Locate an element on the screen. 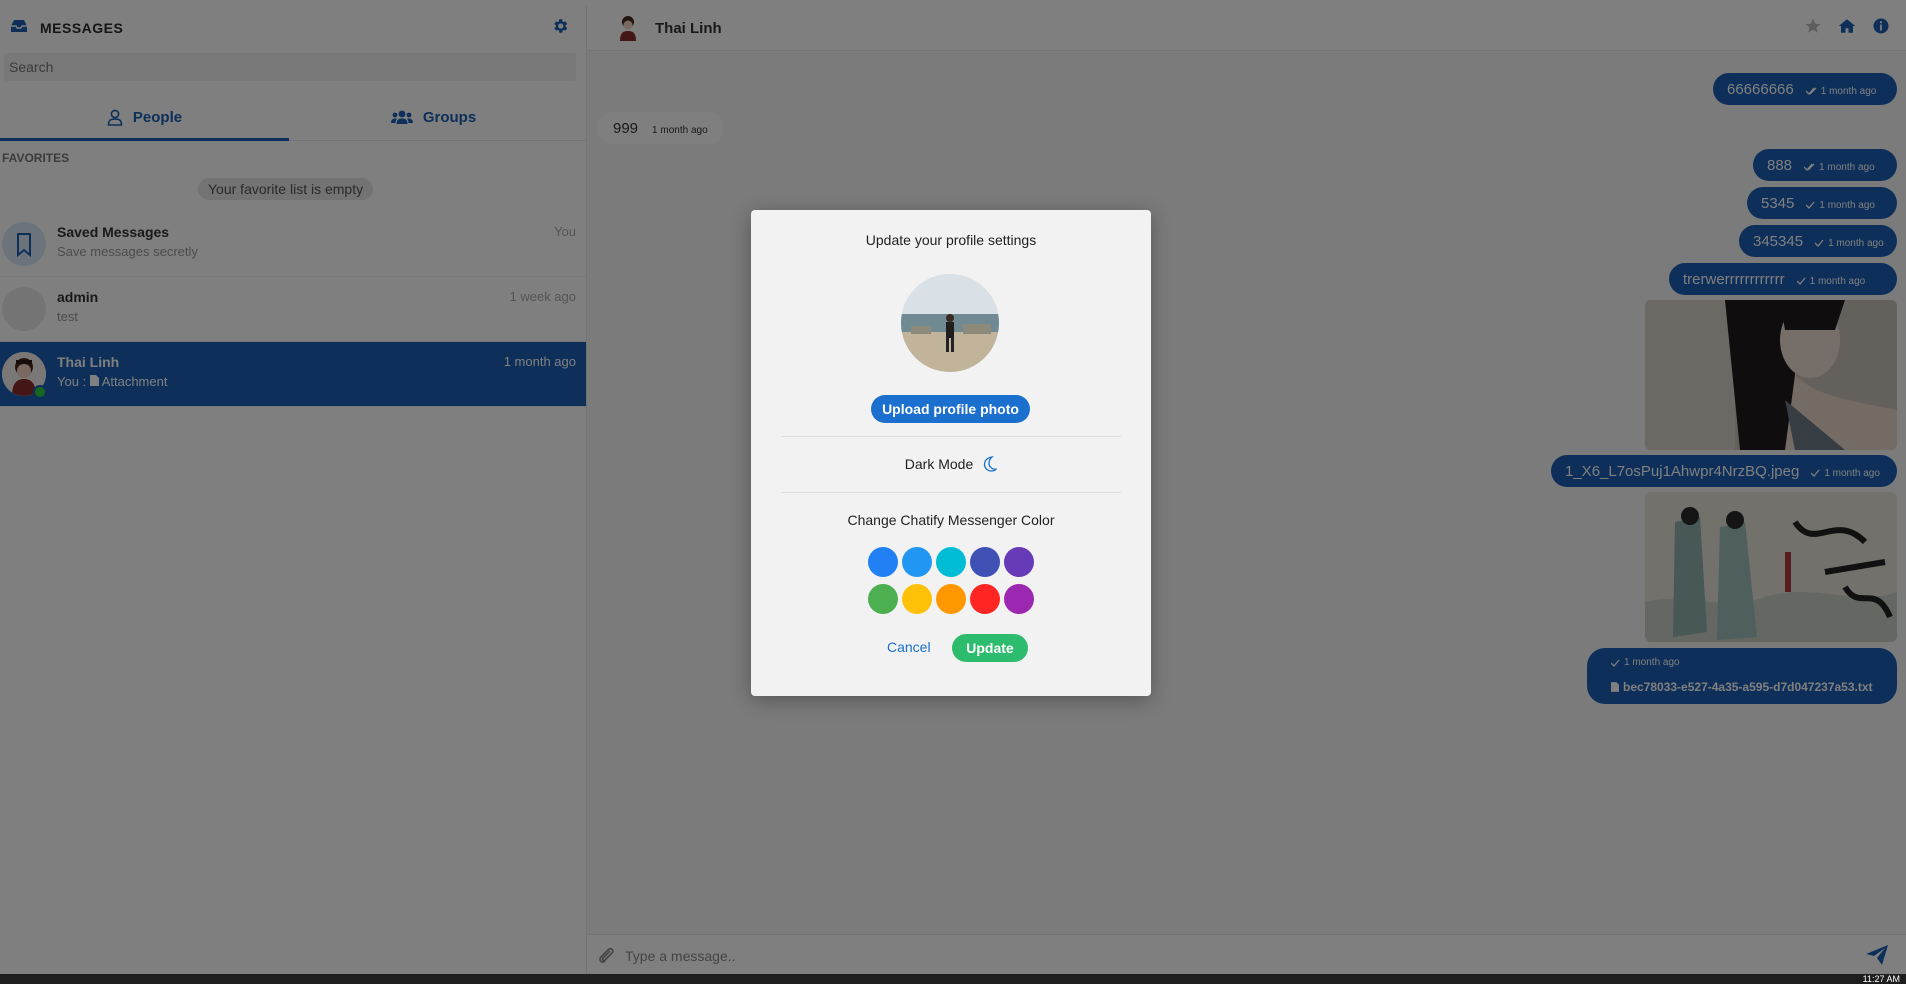 This screenshot has width=1906, height=984. modal-title: Update your profile settings is located at coordinates (951, 240).